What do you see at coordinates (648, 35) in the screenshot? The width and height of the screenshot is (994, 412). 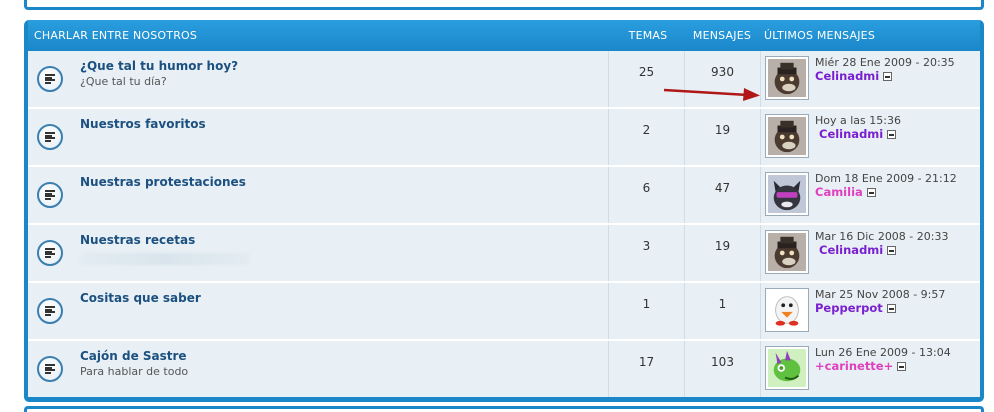 I see `column-topics-header: TEMAS` at bounding box center [648, 35].